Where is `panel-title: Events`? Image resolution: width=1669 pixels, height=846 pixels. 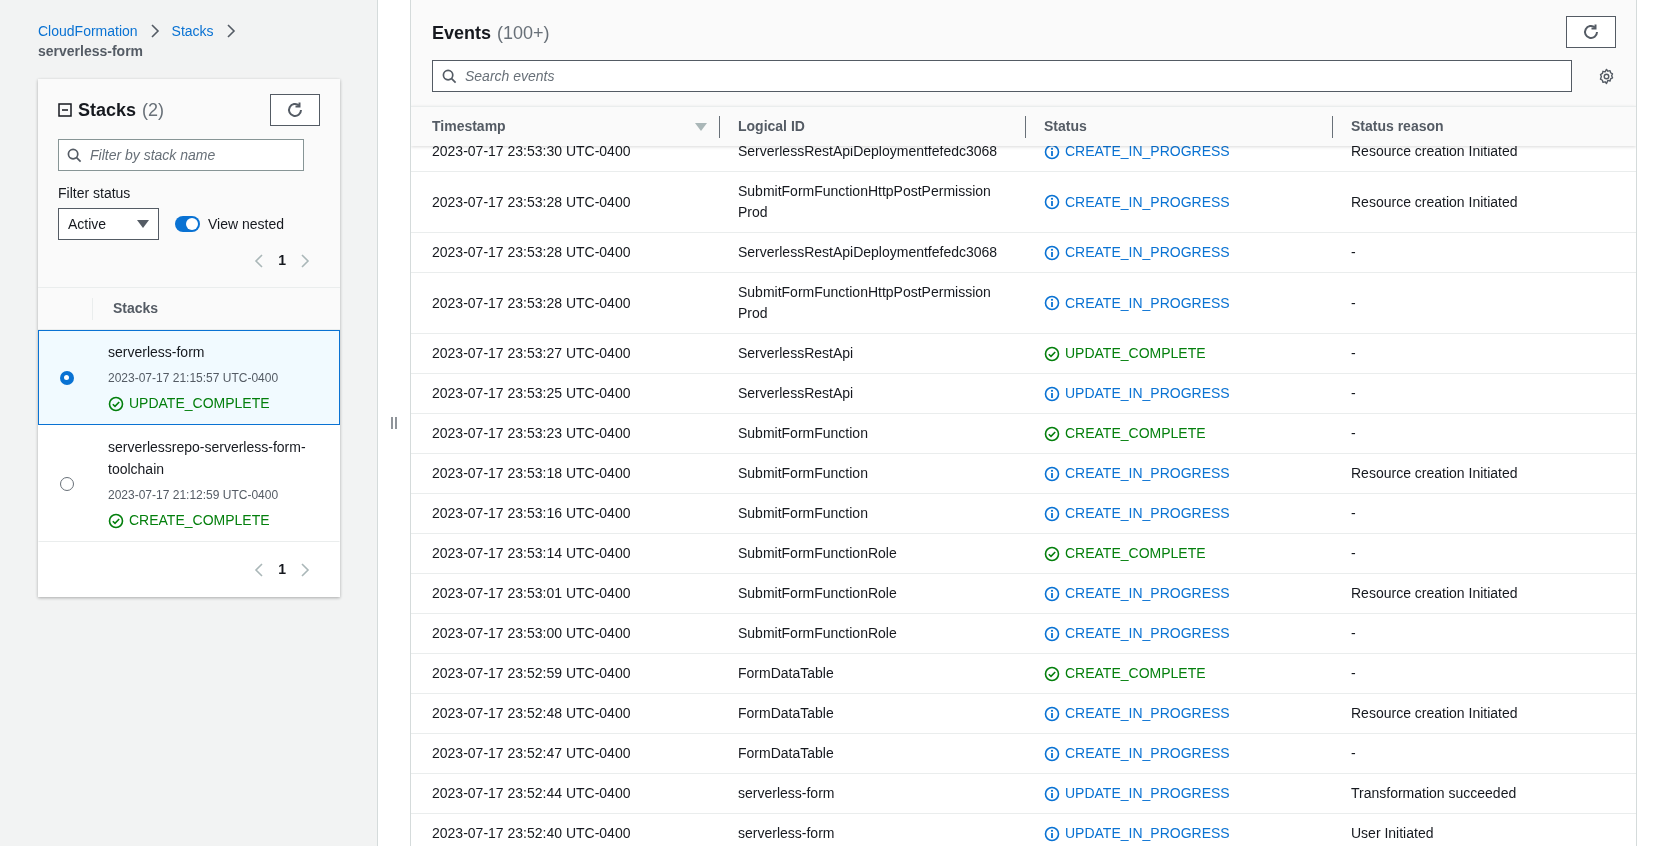
panel-title: Events is located at coordinates (462, 33).